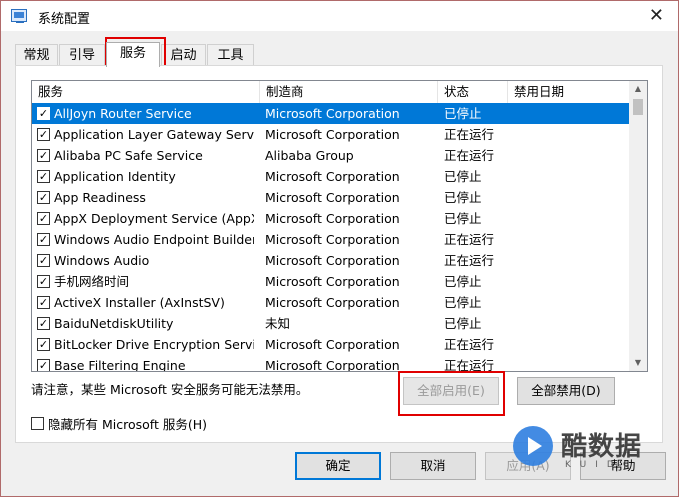 The height and width of the screenshot is (497, 679). Describe the element at coordinates (309, 155) in the screenshot. I see `service-manufacturer: Alibaba Group` at that location.